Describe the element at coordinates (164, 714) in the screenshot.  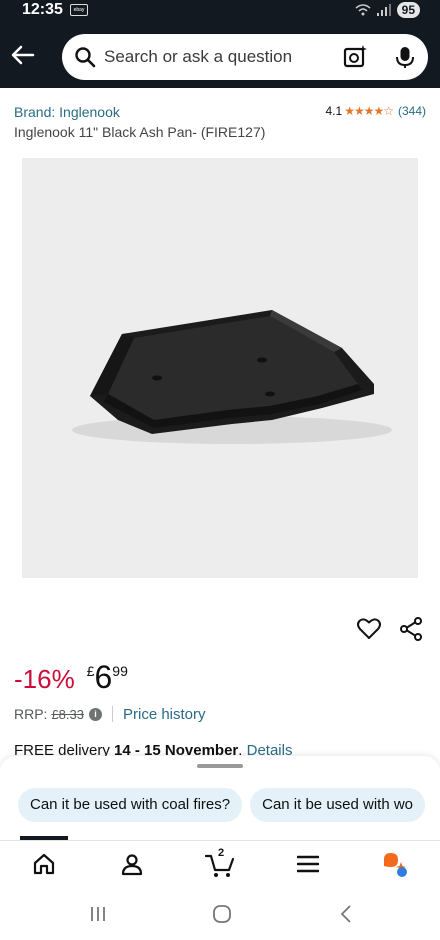
I see `price-history-link: Price history` at that location.